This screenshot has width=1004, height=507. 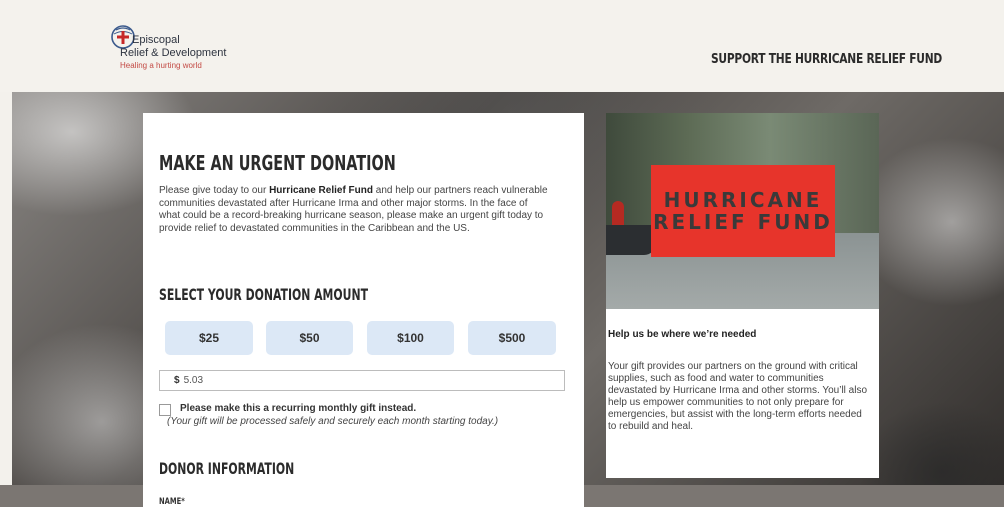 What do you see at coordinates (512, 338) in the screenshot?
I see `amount-button-500: $500` at bounding box center [512, 338].